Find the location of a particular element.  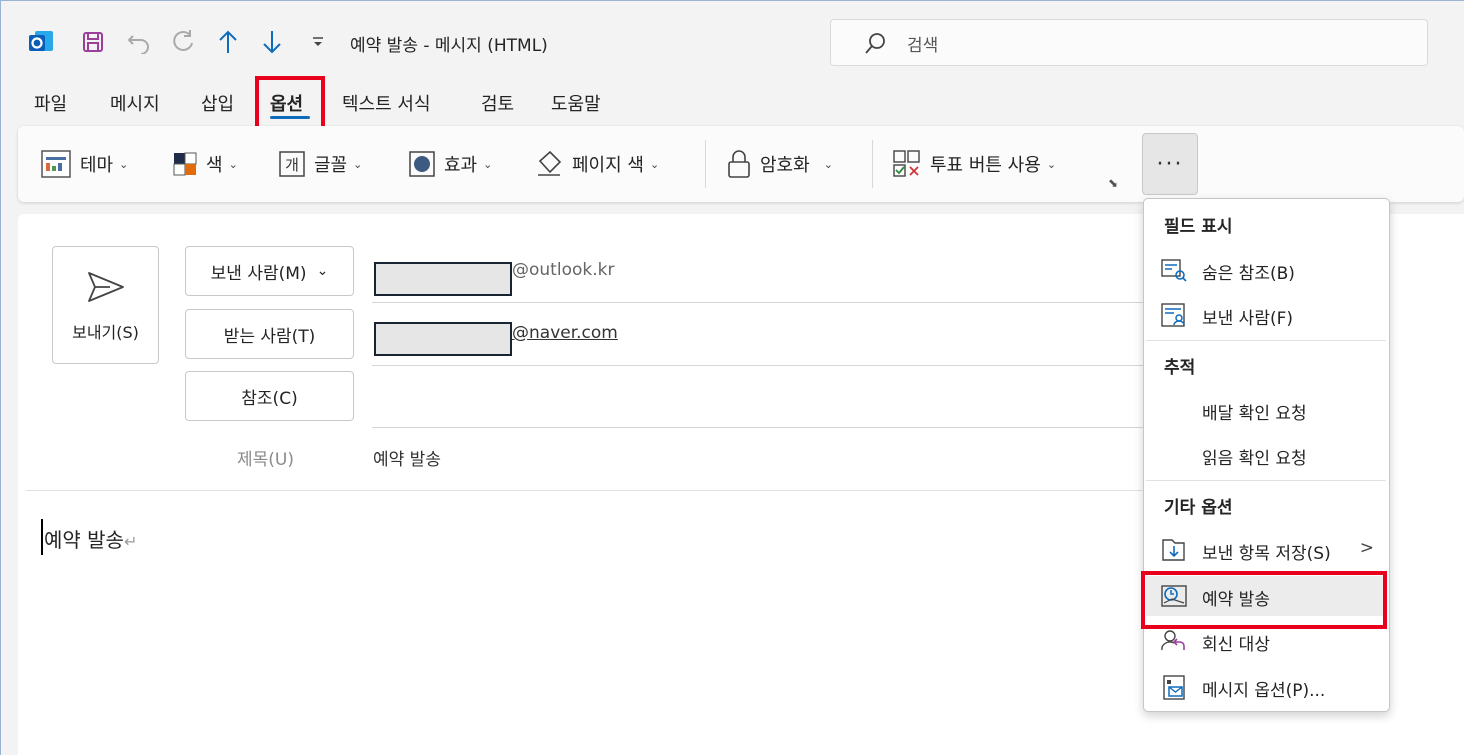

from-button: 보낸 사람(M) ⌄ is located at coordinates (269, 271).